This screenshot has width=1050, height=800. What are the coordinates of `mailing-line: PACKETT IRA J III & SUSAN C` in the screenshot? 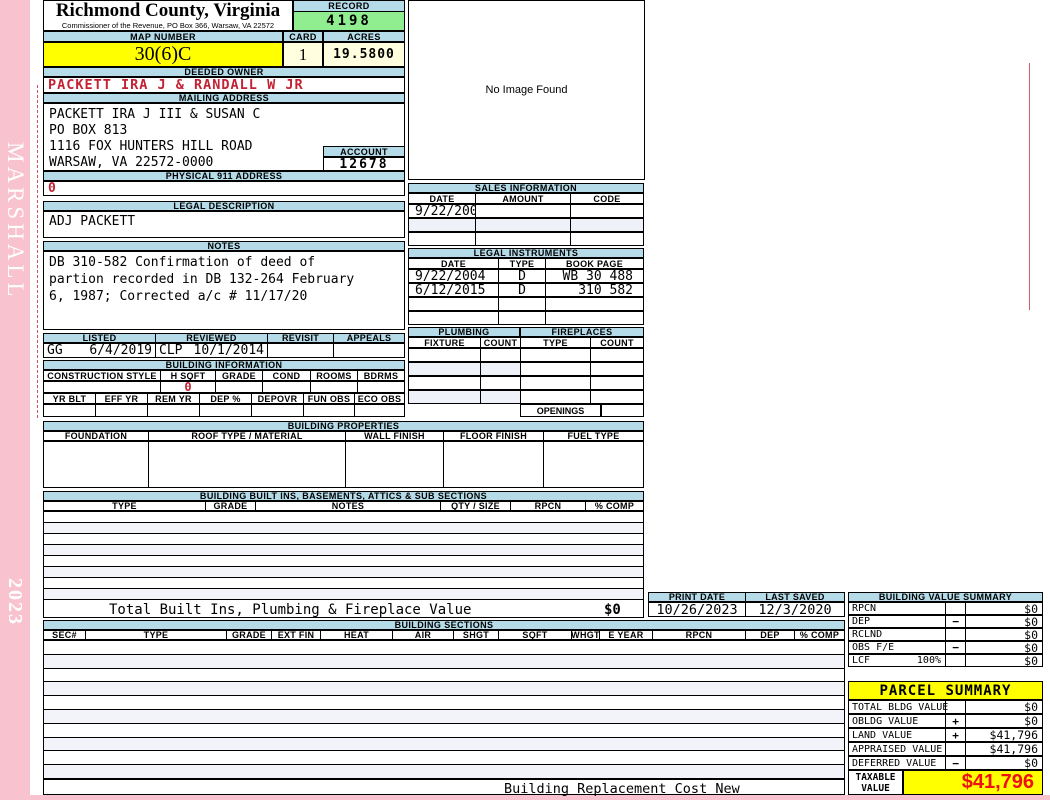 It's located at (155, 114).